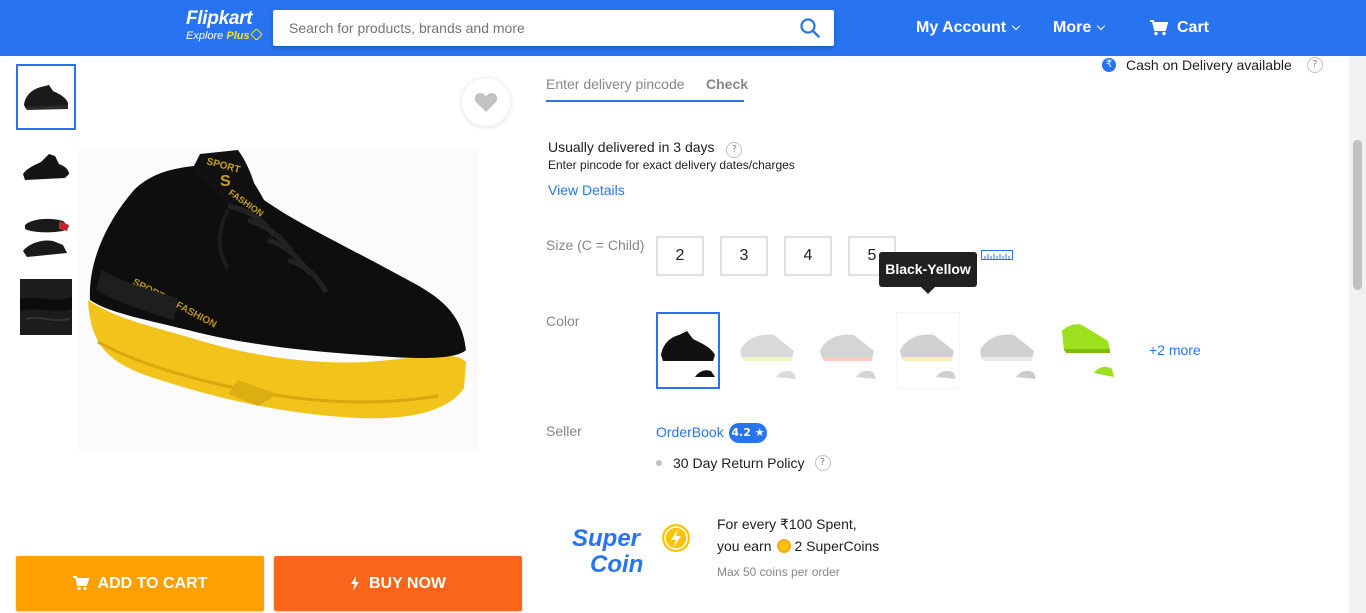 The image size is (1366, 613). What do you see at coordinates (744, 256) in the screenshot?
I see `size-option-3: 3` at bounding box center [744, 256].